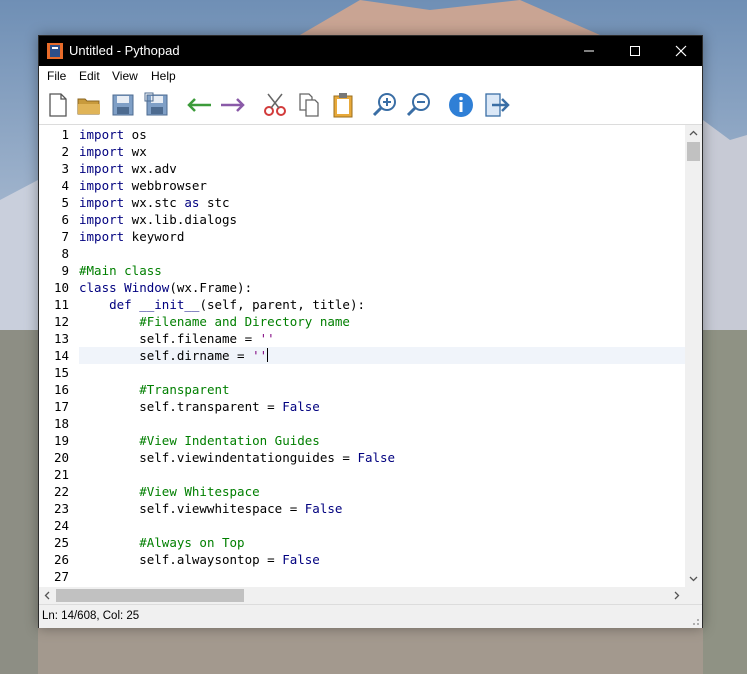 Image resolution: width=747 pixels, height=674 pixels. I want to click on line-number: 24, so click(61, 525).